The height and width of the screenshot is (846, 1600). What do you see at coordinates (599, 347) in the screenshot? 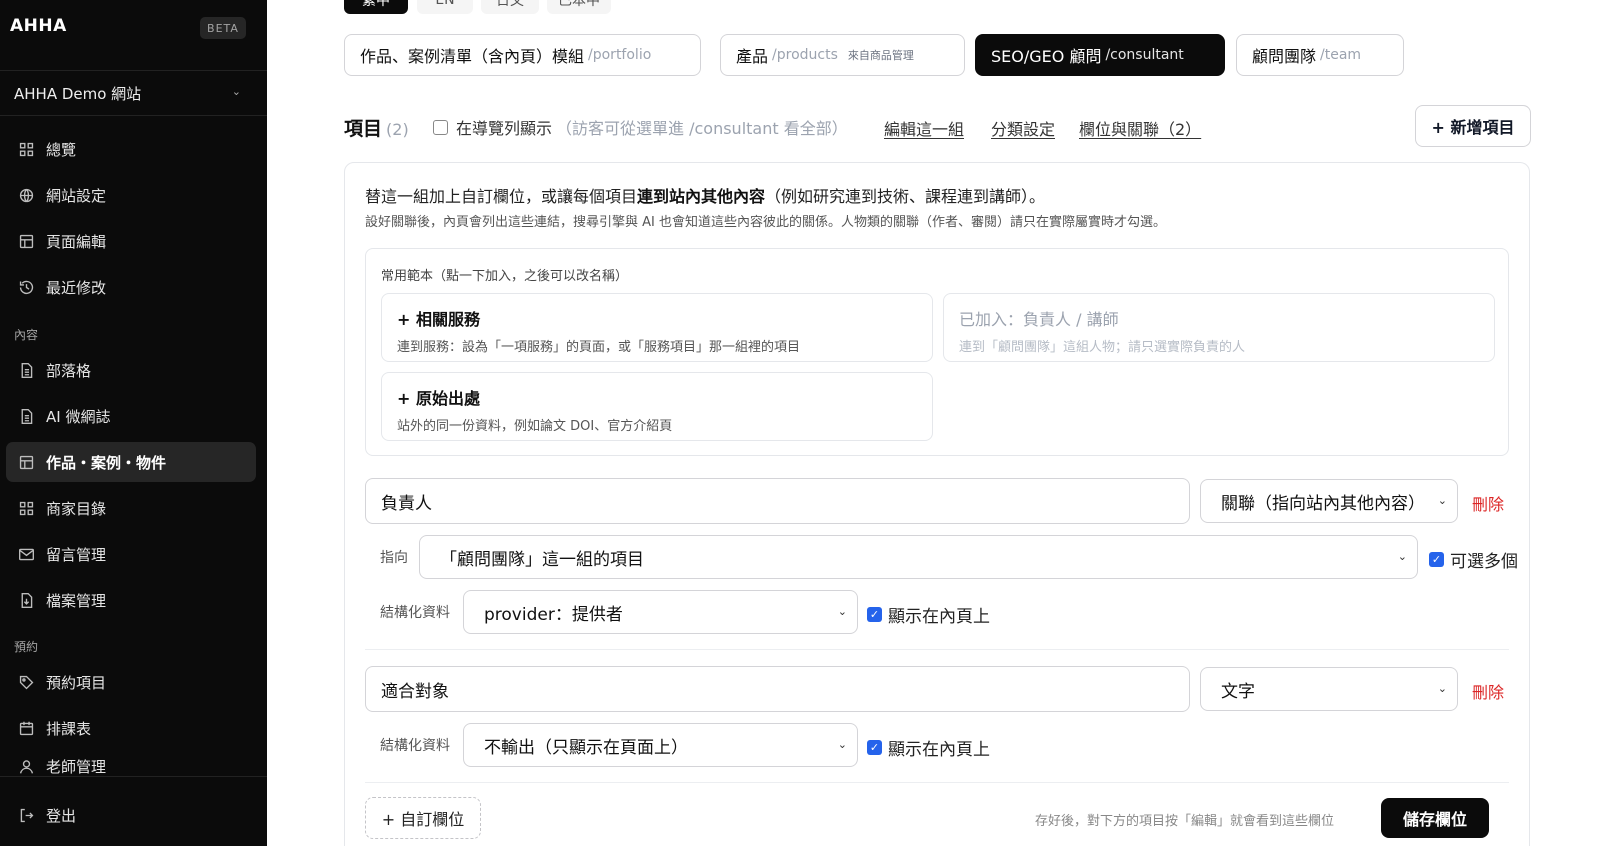
I see `template-desc: 連到服務：設為「一項服務」的頁面，或「服務項目」那一組裡的項目` at bounding box center [599, 347].